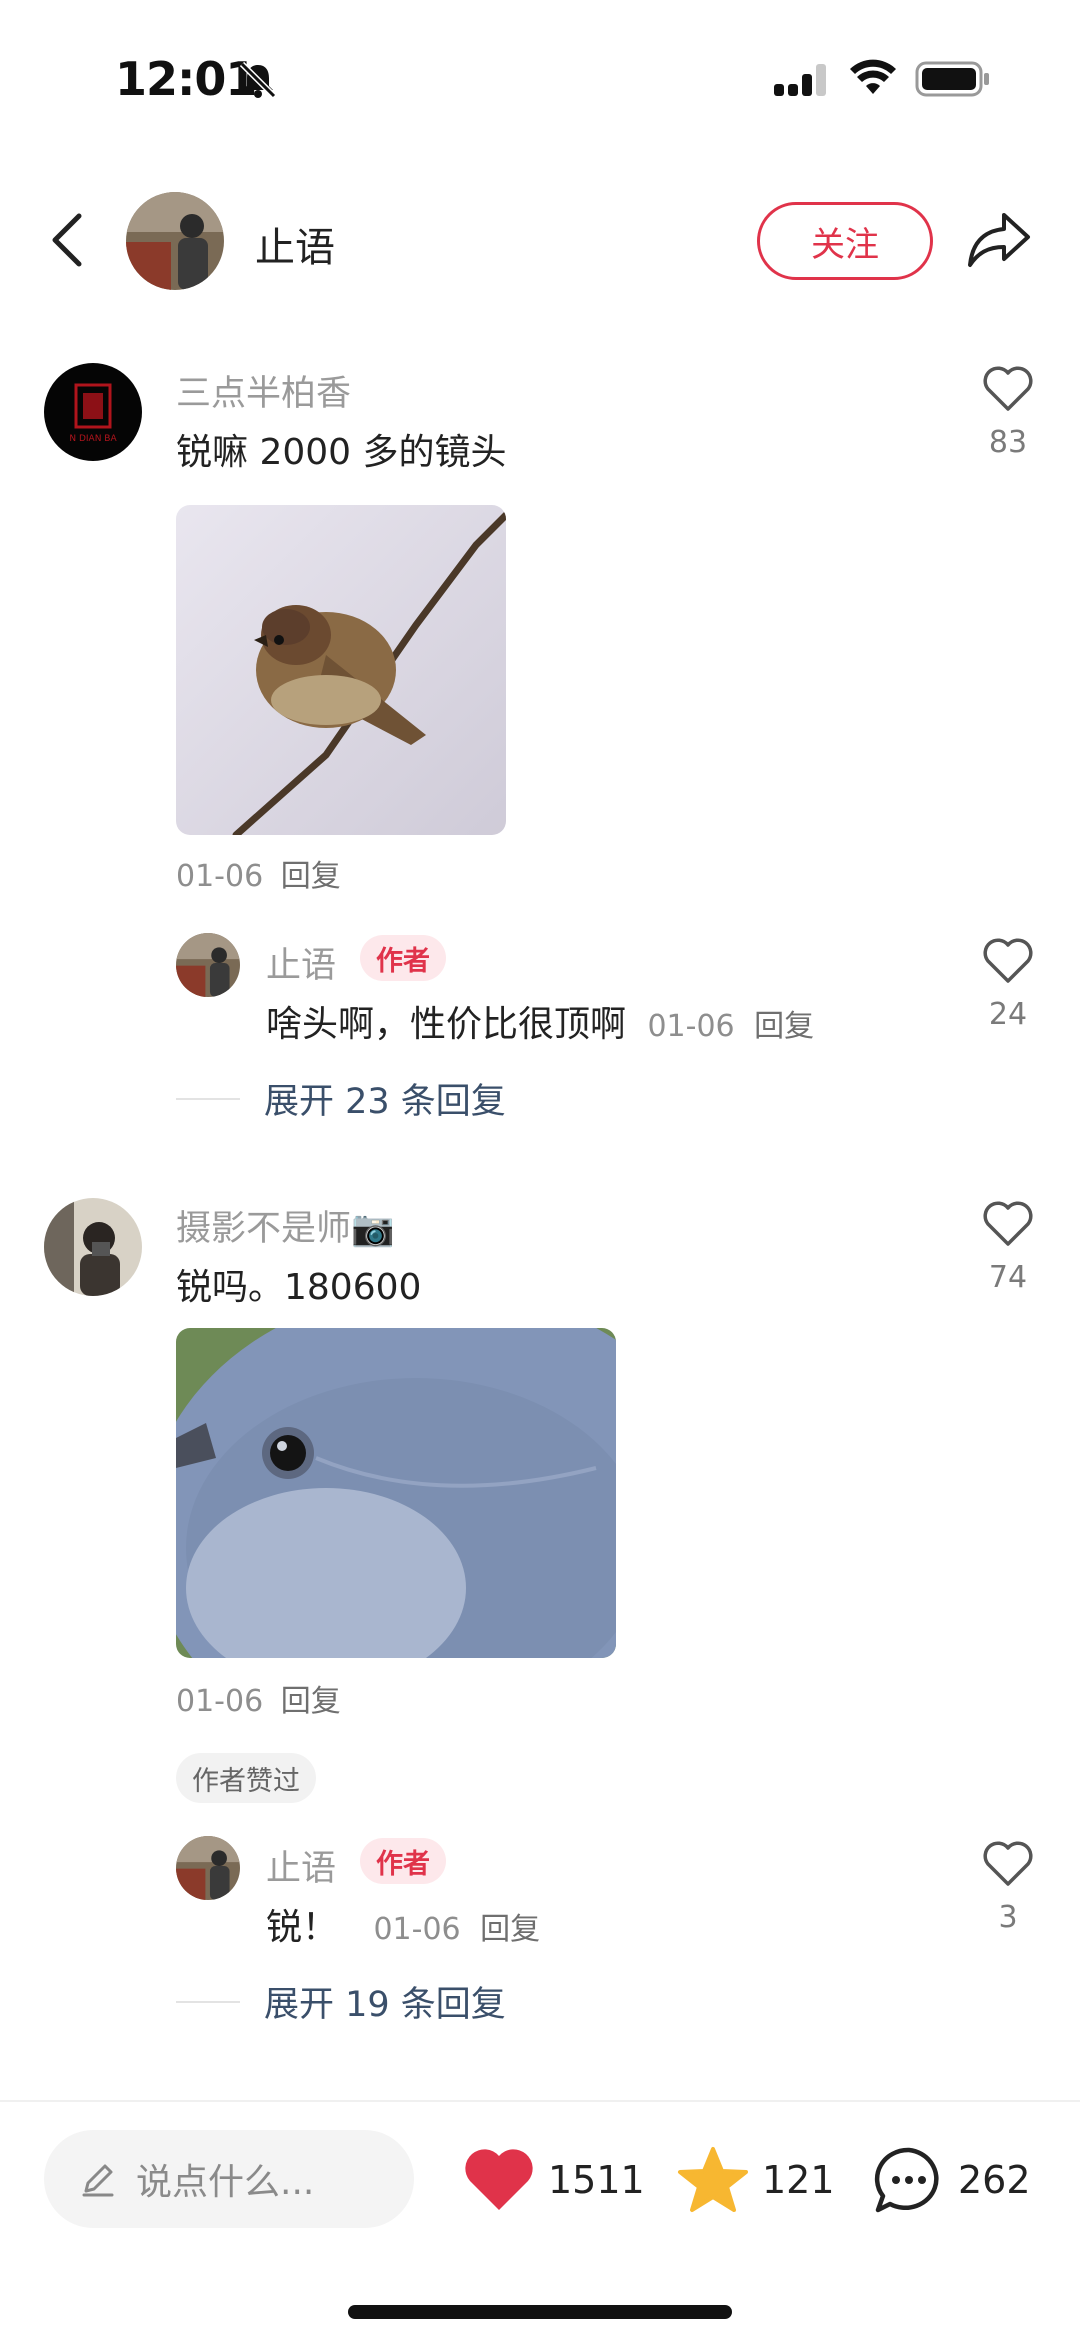 Image resolution: width=1080 pixels, height=2341 pixels. What do you see at coordinates (341, 670) in the screenshot?
I see `comment-photo-sparrow` at bounding box center [341, 670].